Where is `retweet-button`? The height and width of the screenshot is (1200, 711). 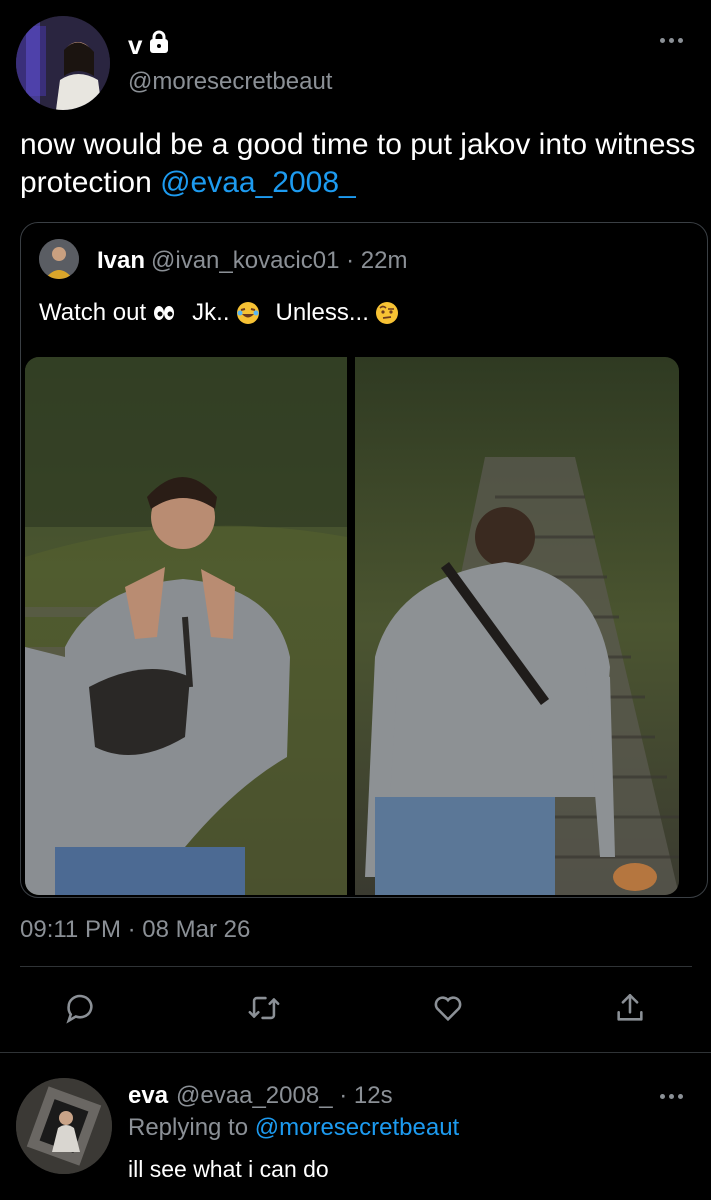 retweet-button is located at coordinates (264, 1010).